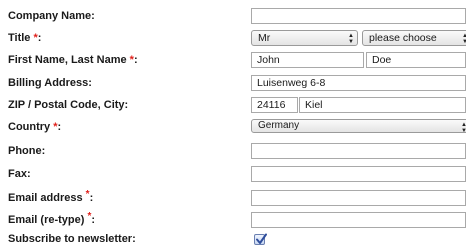  I want to click on phone-label: Phone:, so click(27, 151).